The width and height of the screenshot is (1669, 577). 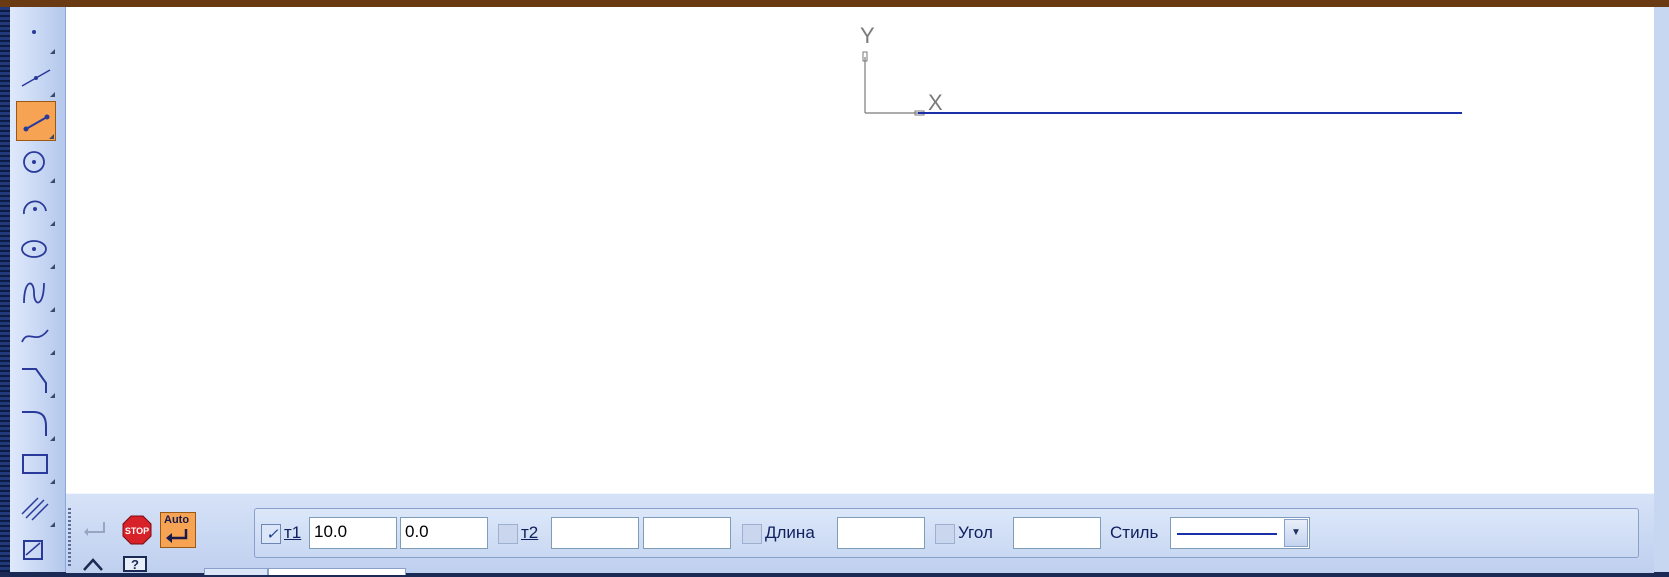 I want to click on t2-label: т2, so click(x=530, y=532).